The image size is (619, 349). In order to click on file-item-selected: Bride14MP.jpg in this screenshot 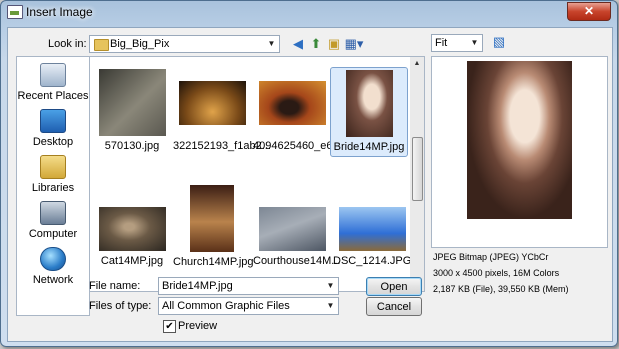, I will do `click(369, 112)`.